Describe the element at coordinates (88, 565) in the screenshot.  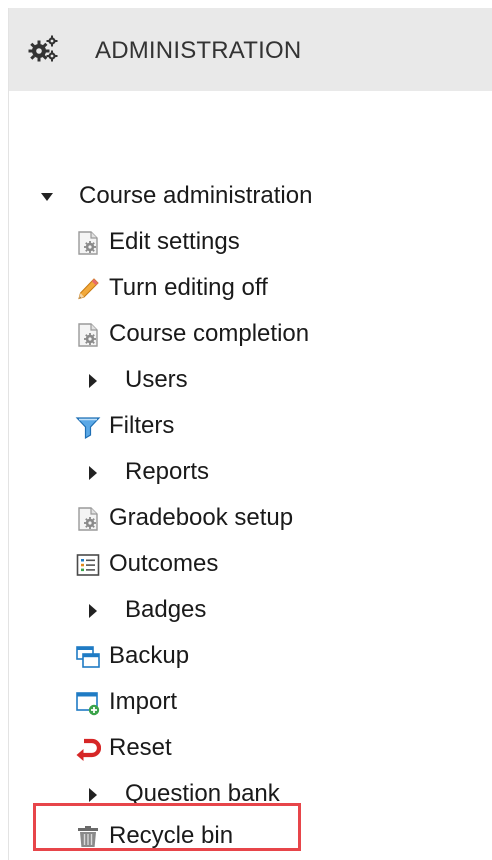
I see `outcomes-icon` at that location.